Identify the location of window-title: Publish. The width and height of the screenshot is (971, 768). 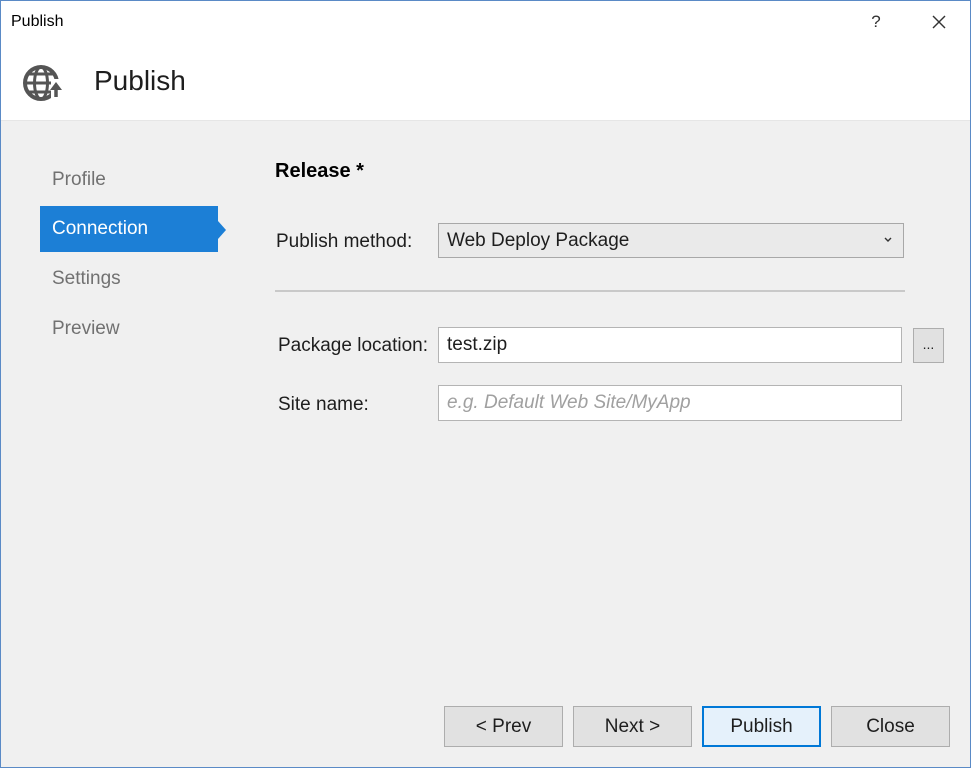
(37, 21).